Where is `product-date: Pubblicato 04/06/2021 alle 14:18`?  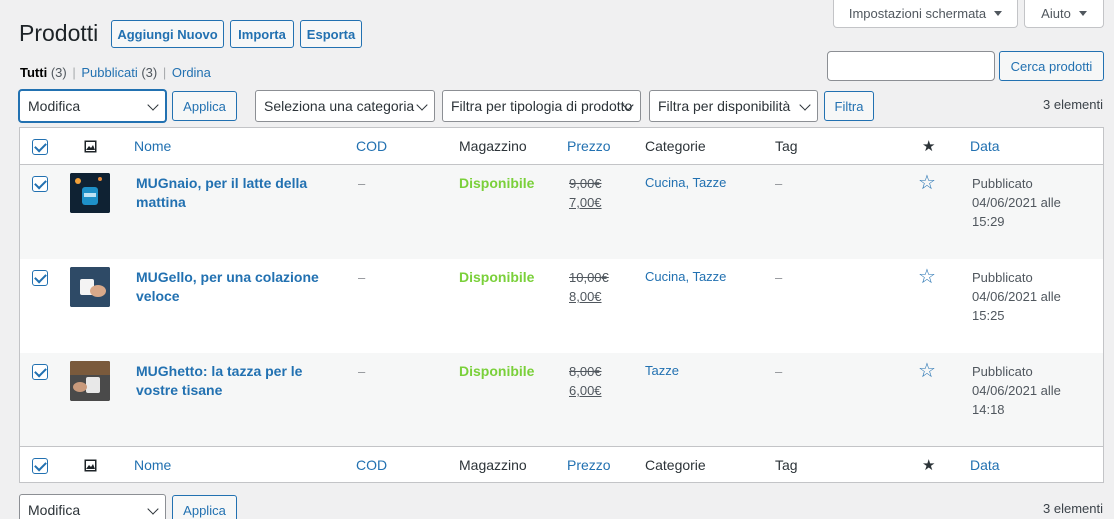
product-date: Pubblicato 04/06/2021 alle 14:18 is located at coordinates (1022, 390).